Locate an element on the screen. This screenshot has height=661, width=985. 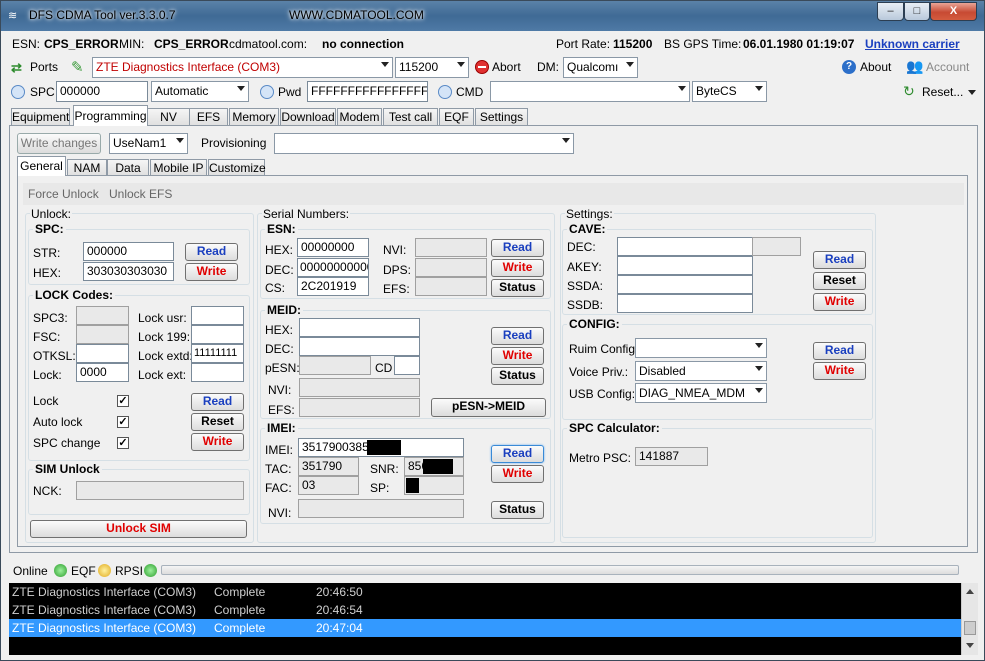
lock-usr-input is located at coordinates (217, 315).